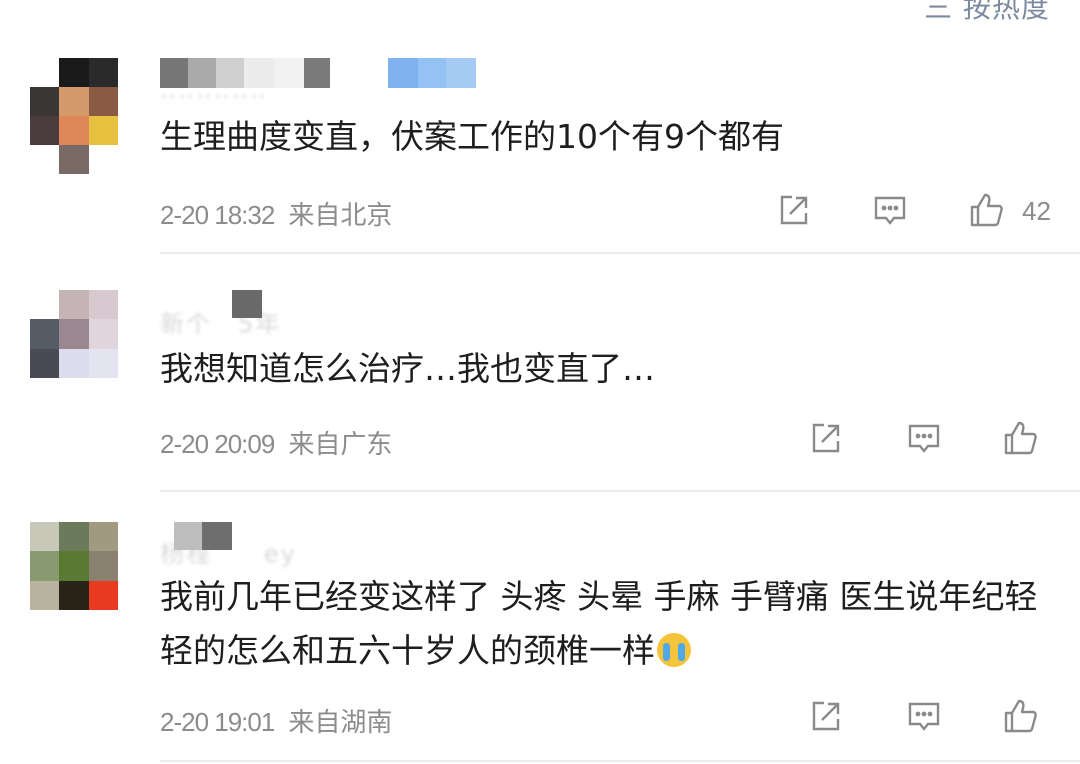 The image size is (1080, 764). I want to click on comment-actions: 42, so click(540, 212).